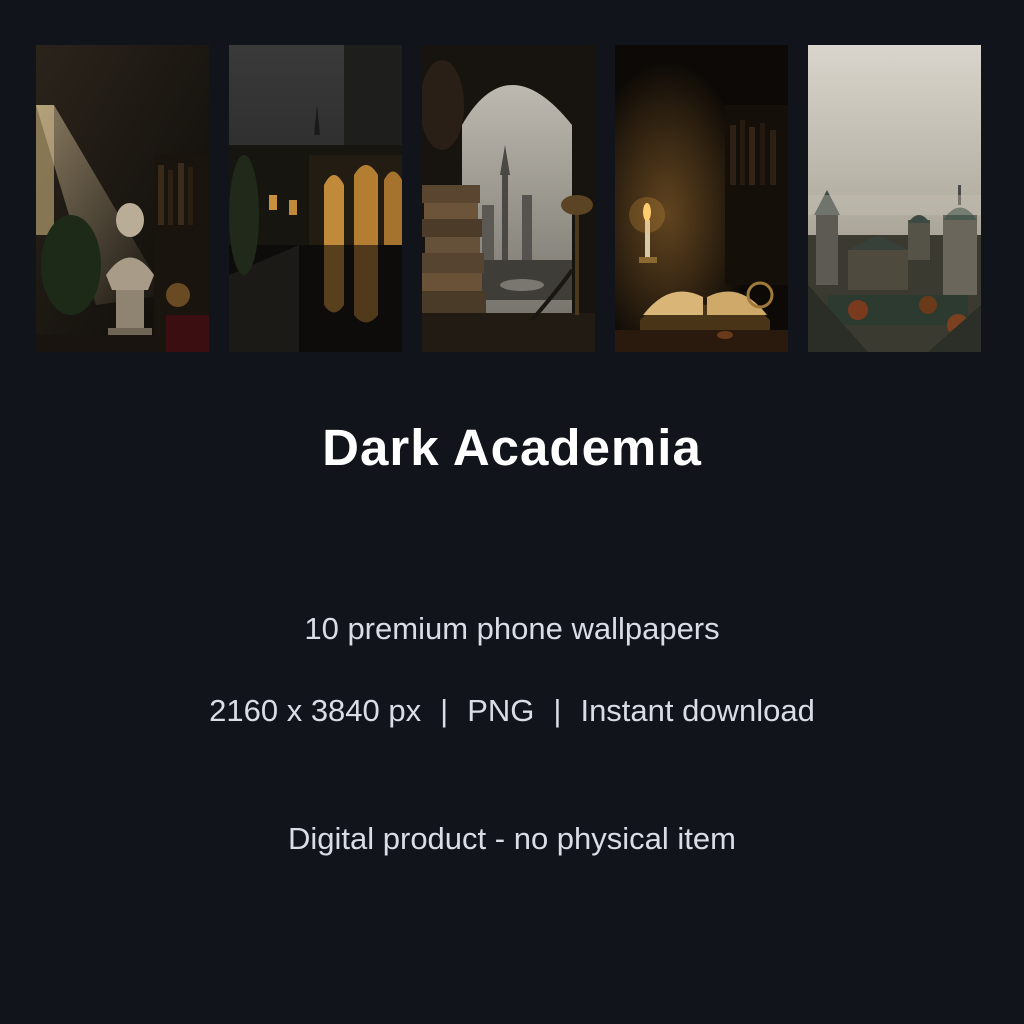 The image size is (1024, 1024). Describe the element at coordinates (894, 198) in the screenshot. I see `misty-city-rooftops-image` at that location.